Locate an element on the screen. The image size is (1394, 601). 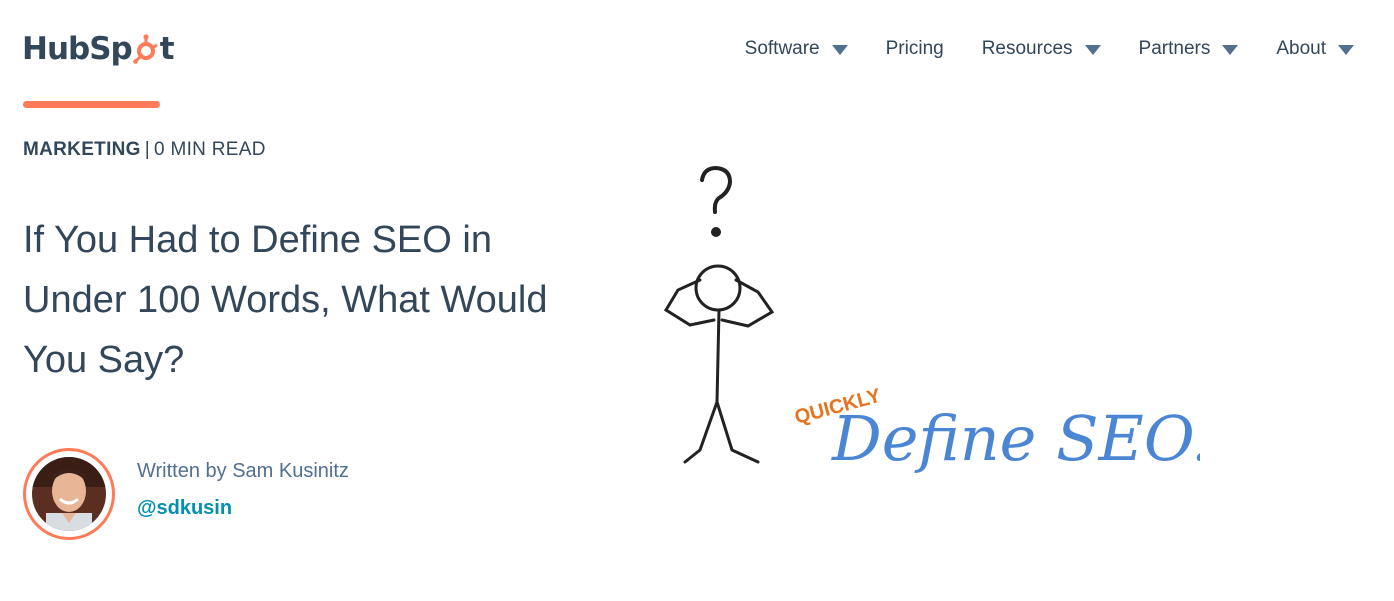
accent-bar is located at coordinates (91, 104).